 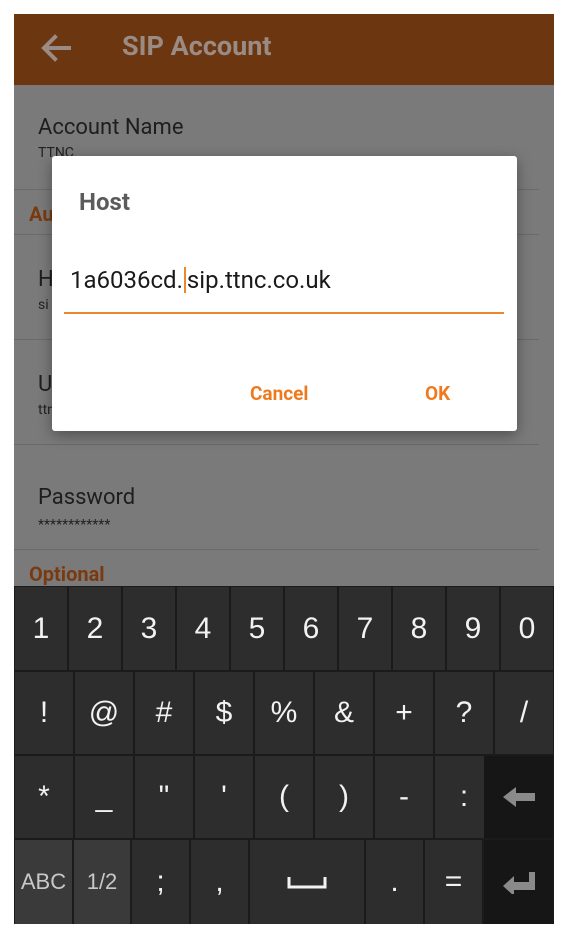 What do you see at coordinates (276, 497) in the screenshot?
I see `password-row: Password ************` at bounding box center [276, 497].